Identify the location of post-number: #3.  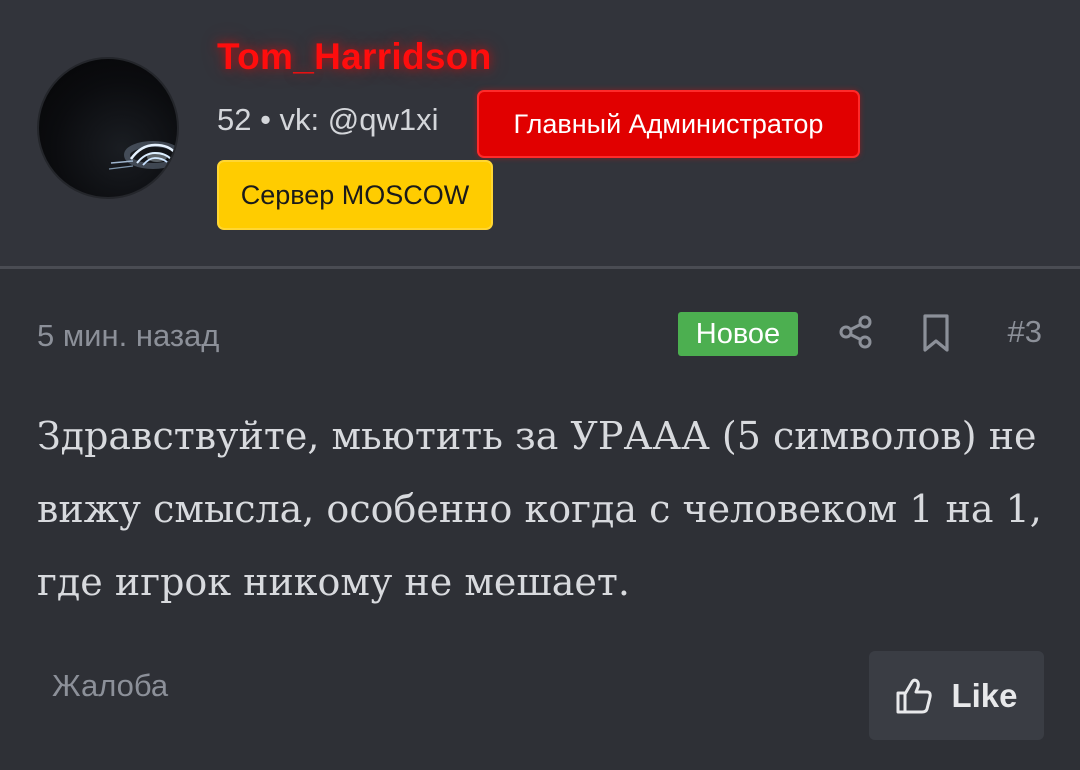
(1025, 332).